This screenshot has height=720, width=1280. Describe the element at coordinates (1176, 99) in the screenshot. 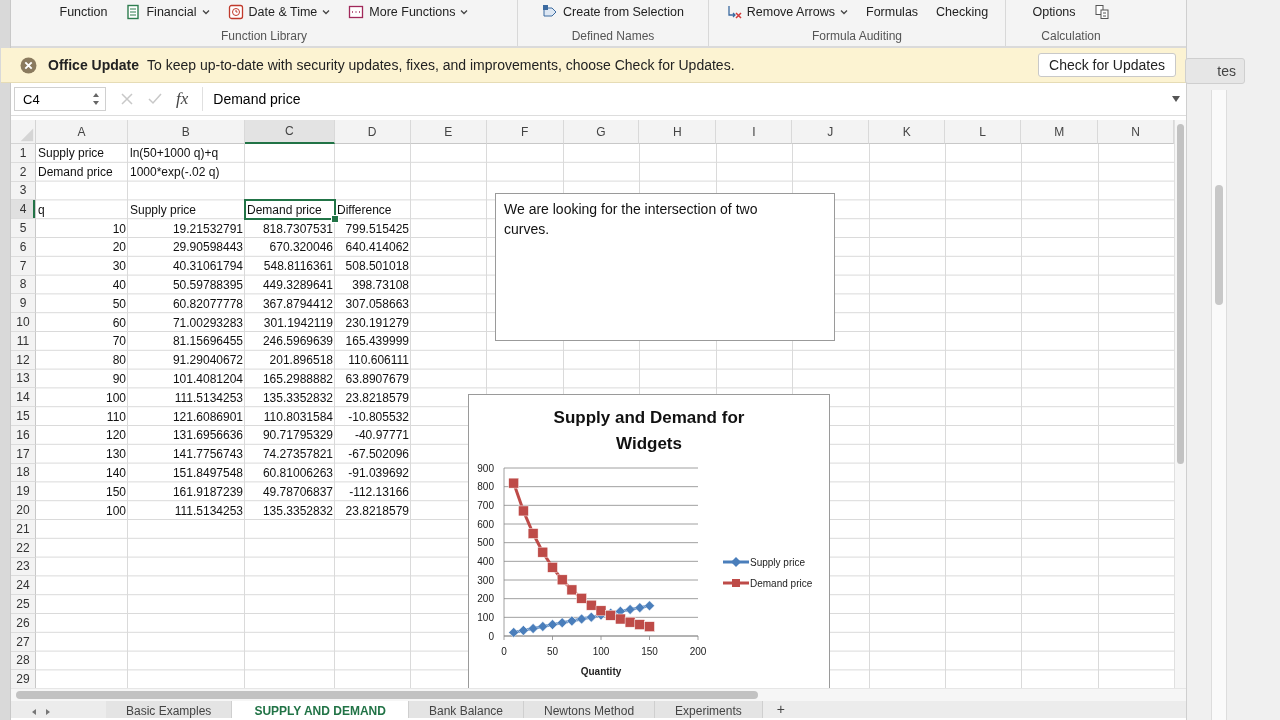

I see `expand-icon` at that location.